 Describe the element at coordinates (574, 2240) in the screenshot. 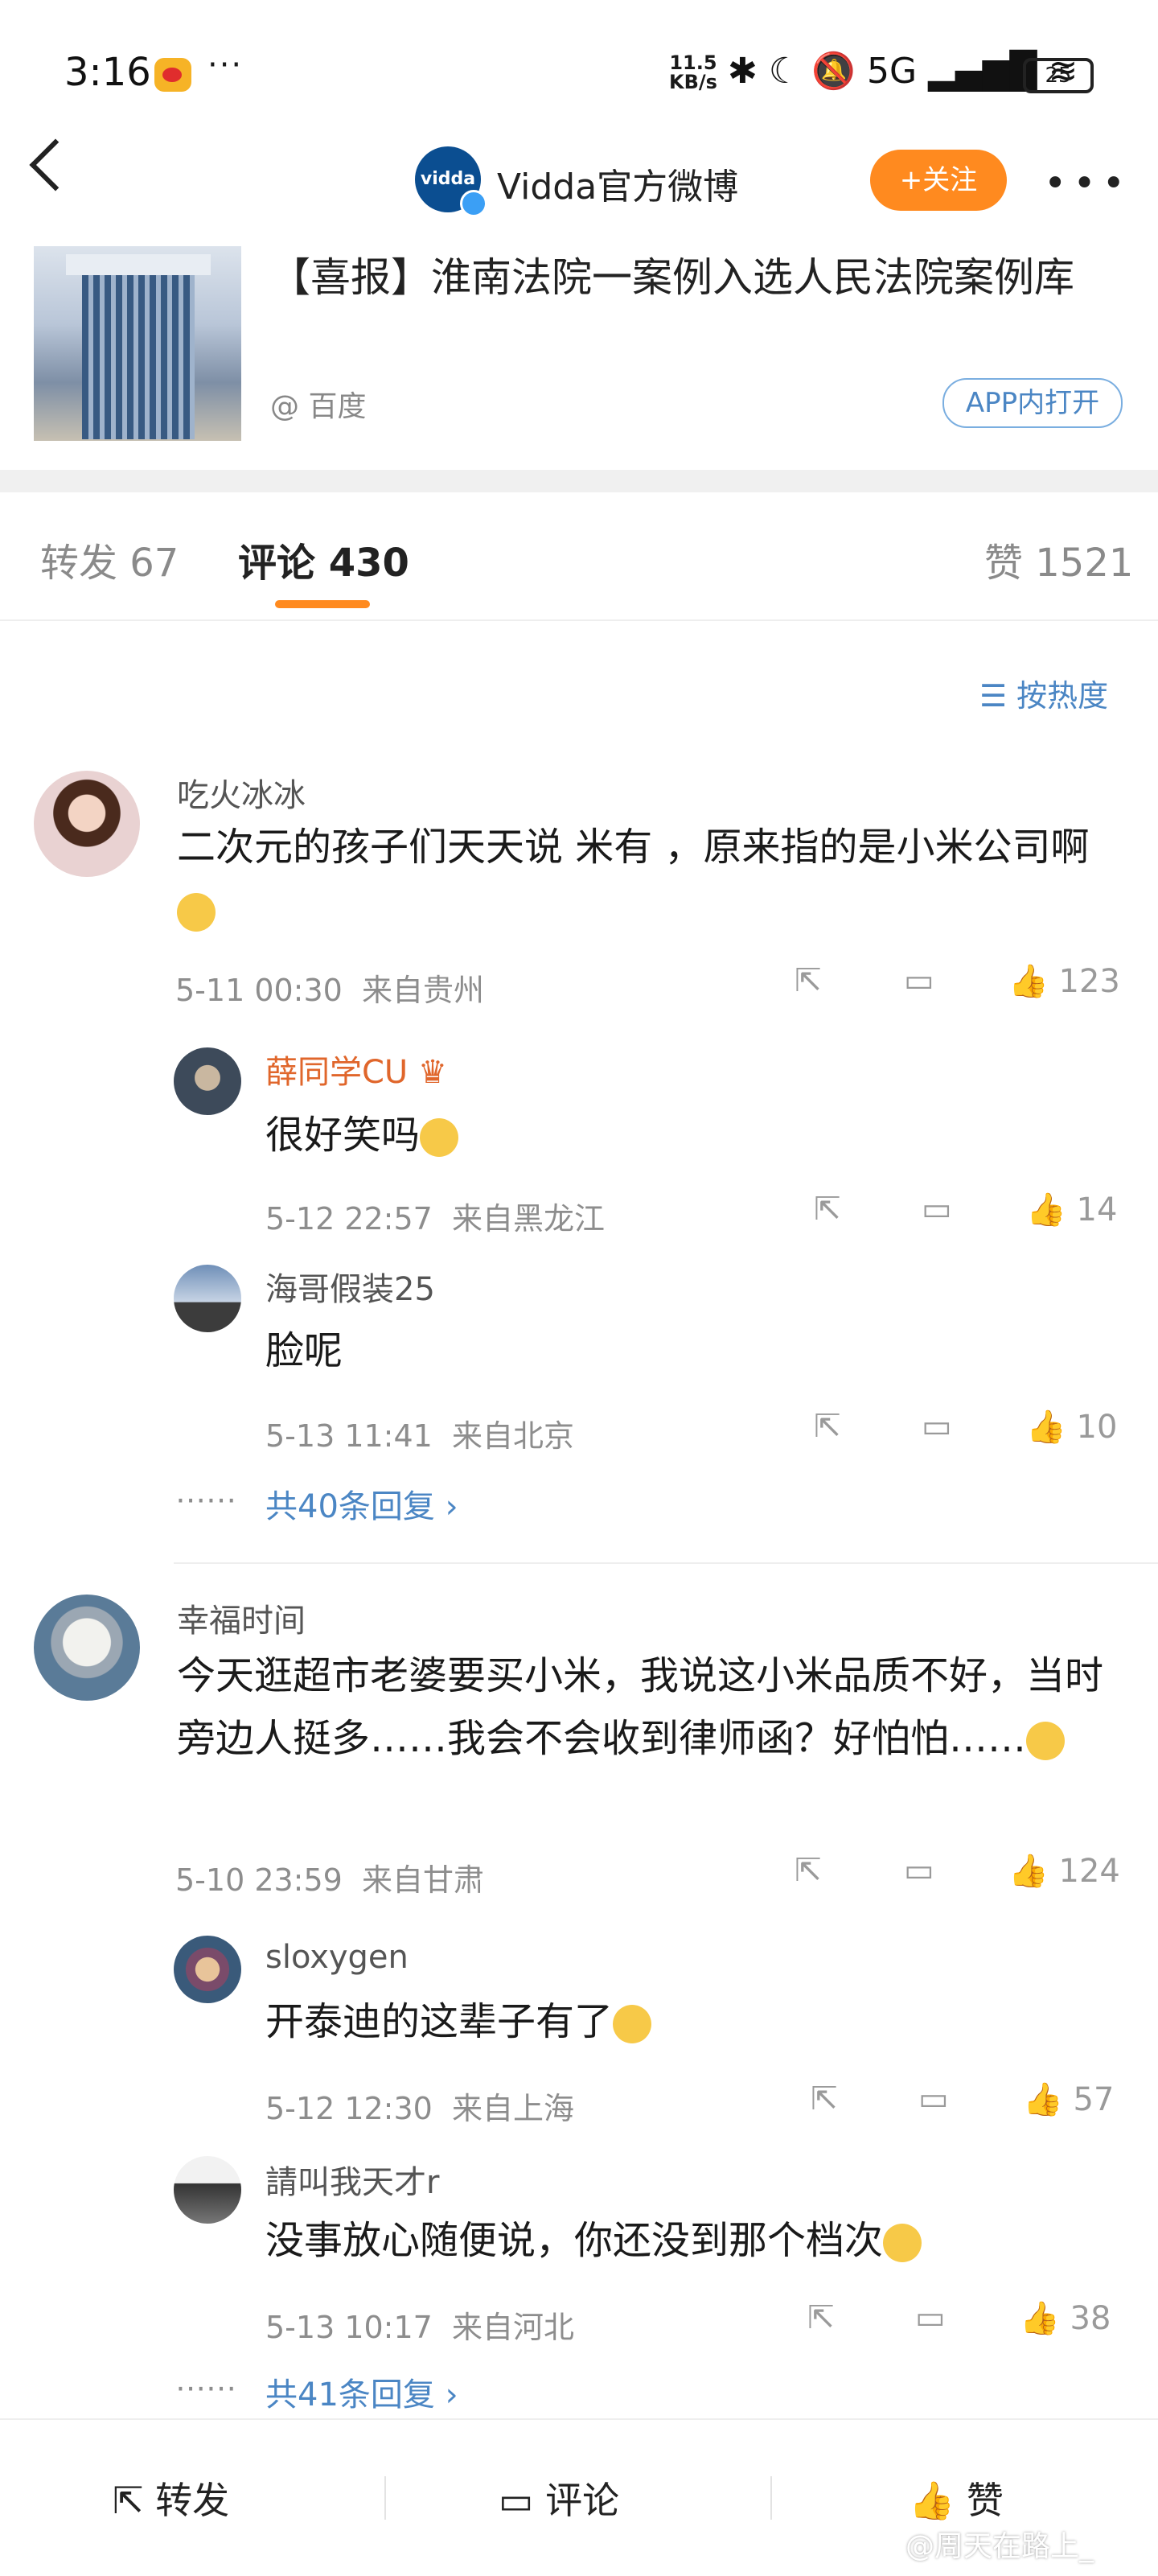

I see `reply-text-content: 没事放心随便说，你还没到那个档次` at that location.